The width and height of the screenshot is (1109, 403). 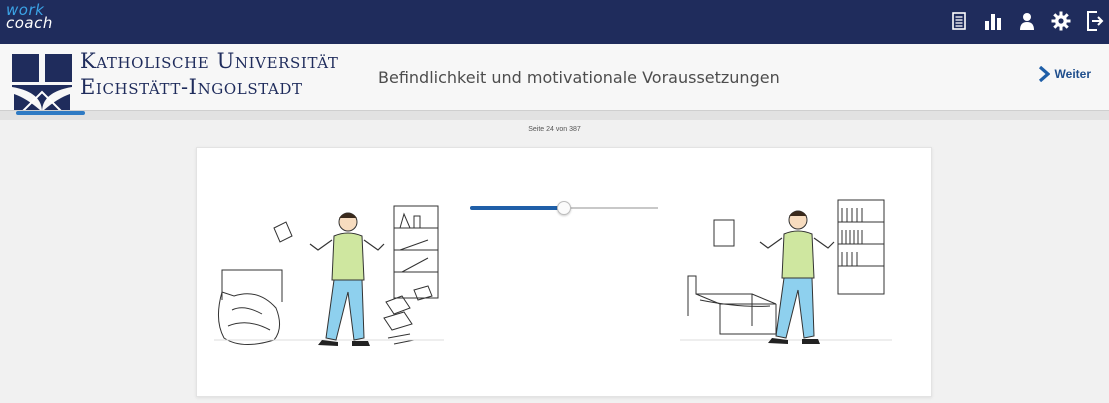 I want to click on university-logo, so click(x=42, y=83).